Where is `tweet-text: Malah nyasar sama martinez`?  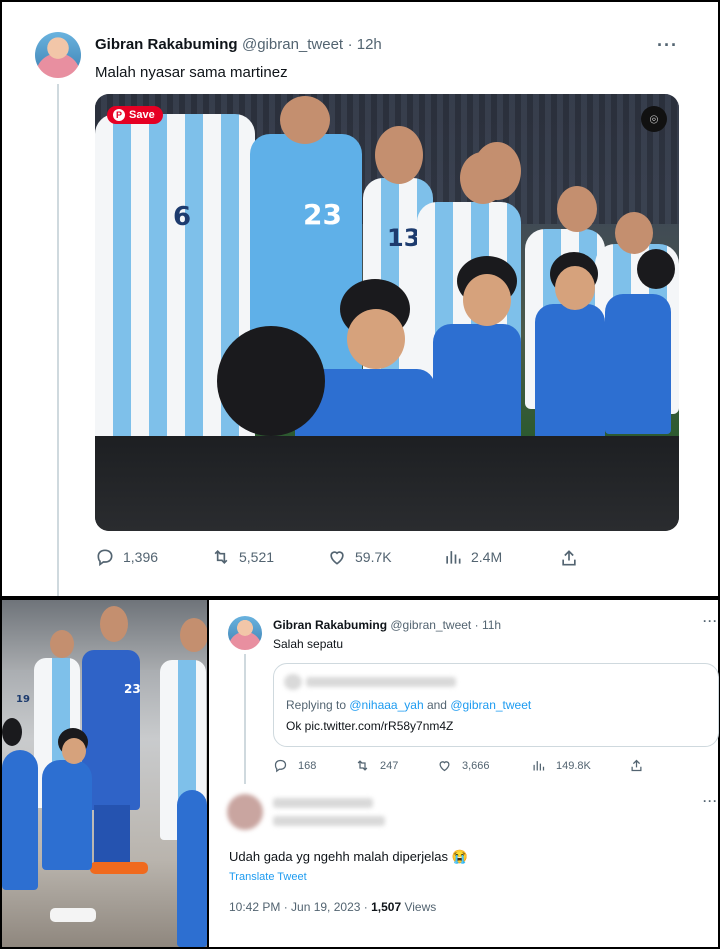
tweet-text: Malah nyasar sama martinez is located at coordinates (191, 72).